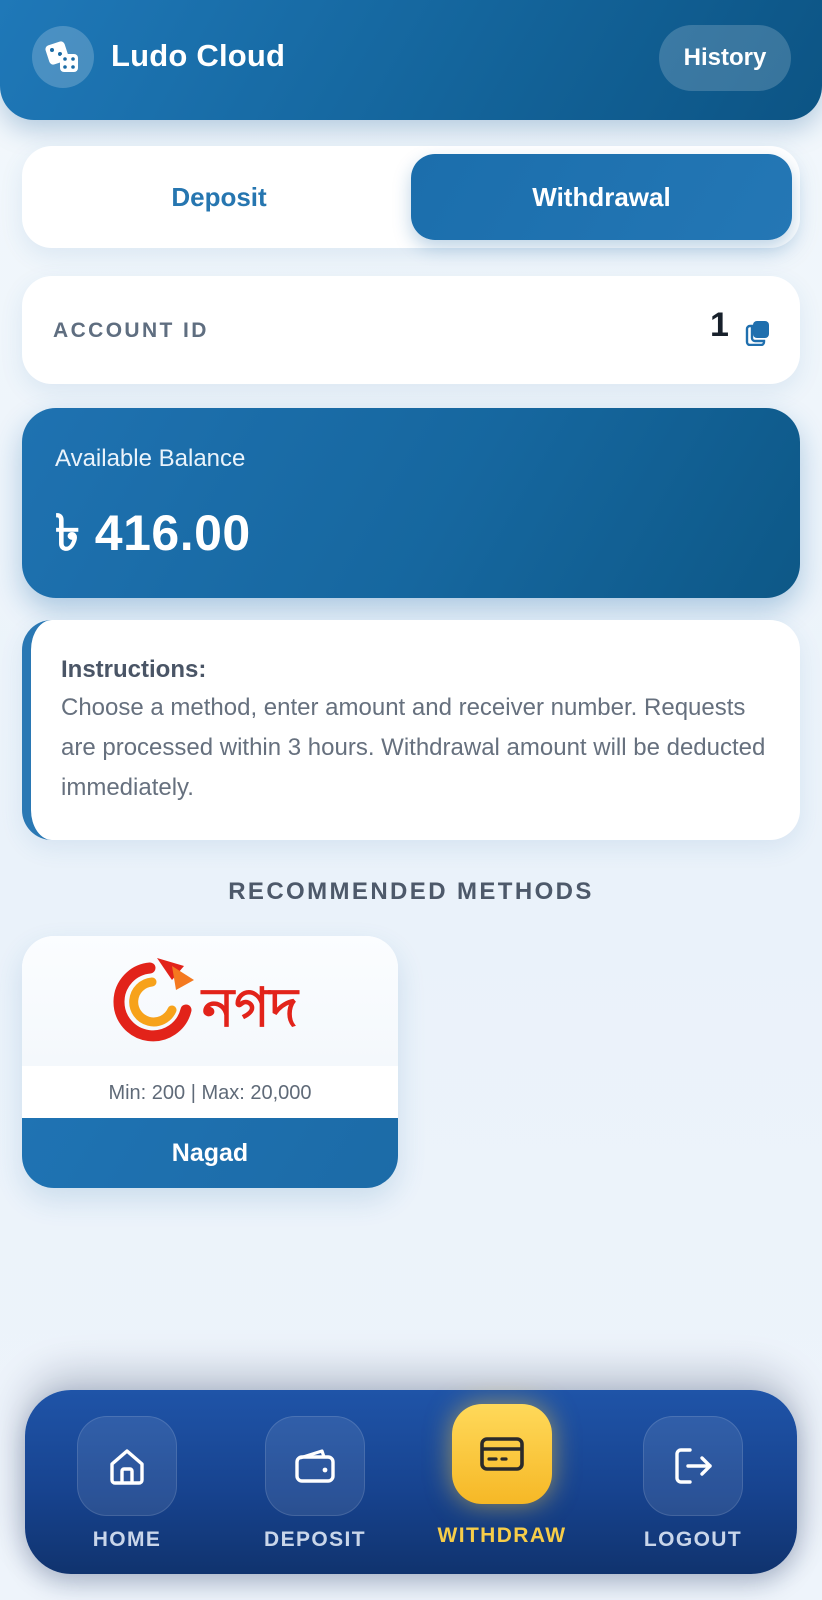 This screenshot has height=1600, width=822. I want to click on account-id-value: 1, so click(719, 325).